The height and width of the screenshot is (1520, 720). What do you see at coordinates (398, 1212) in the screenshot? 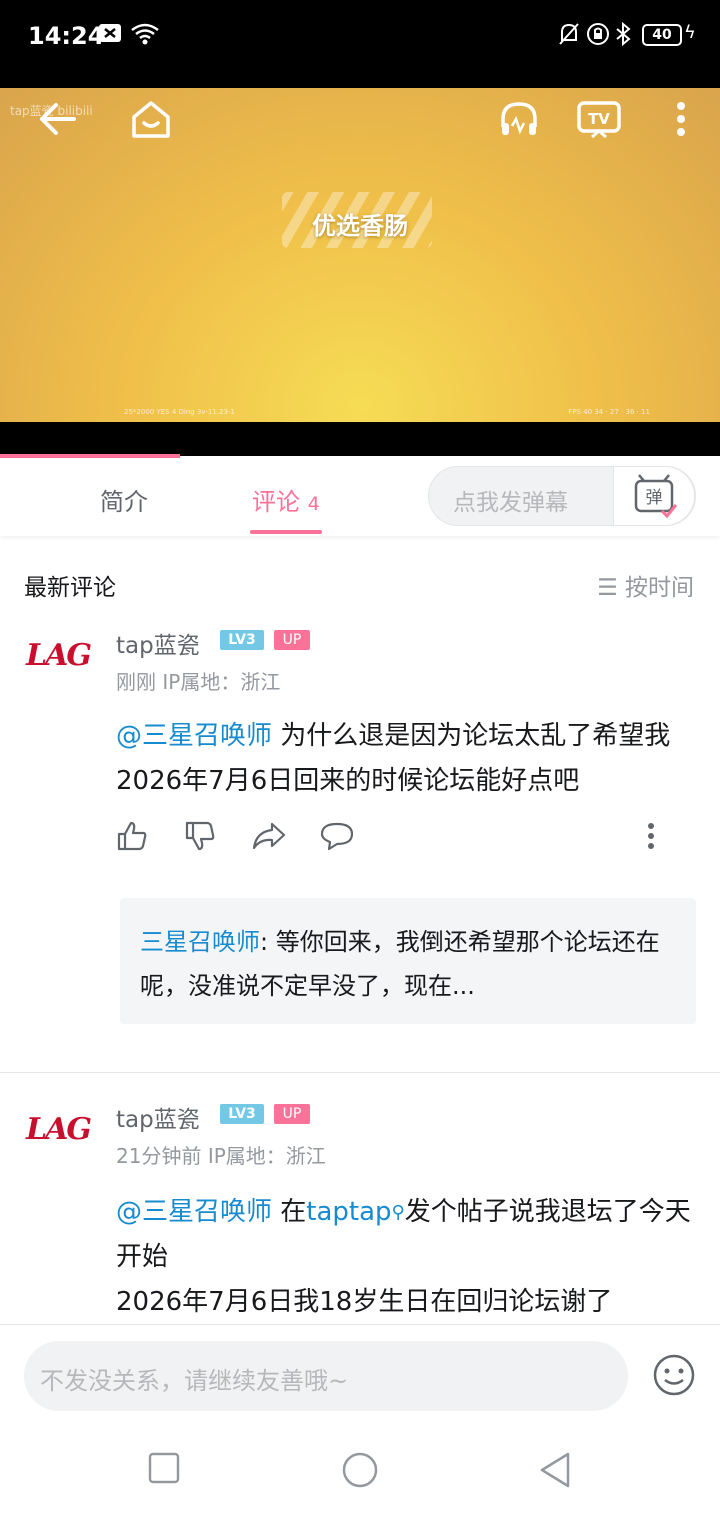
I see `search-icon: ⚲` at bounding box center [398, 1212].